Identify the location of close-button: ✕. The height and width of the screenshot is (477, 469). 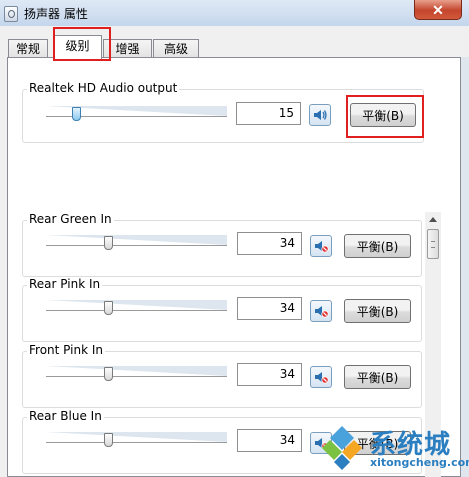
(438, 10).